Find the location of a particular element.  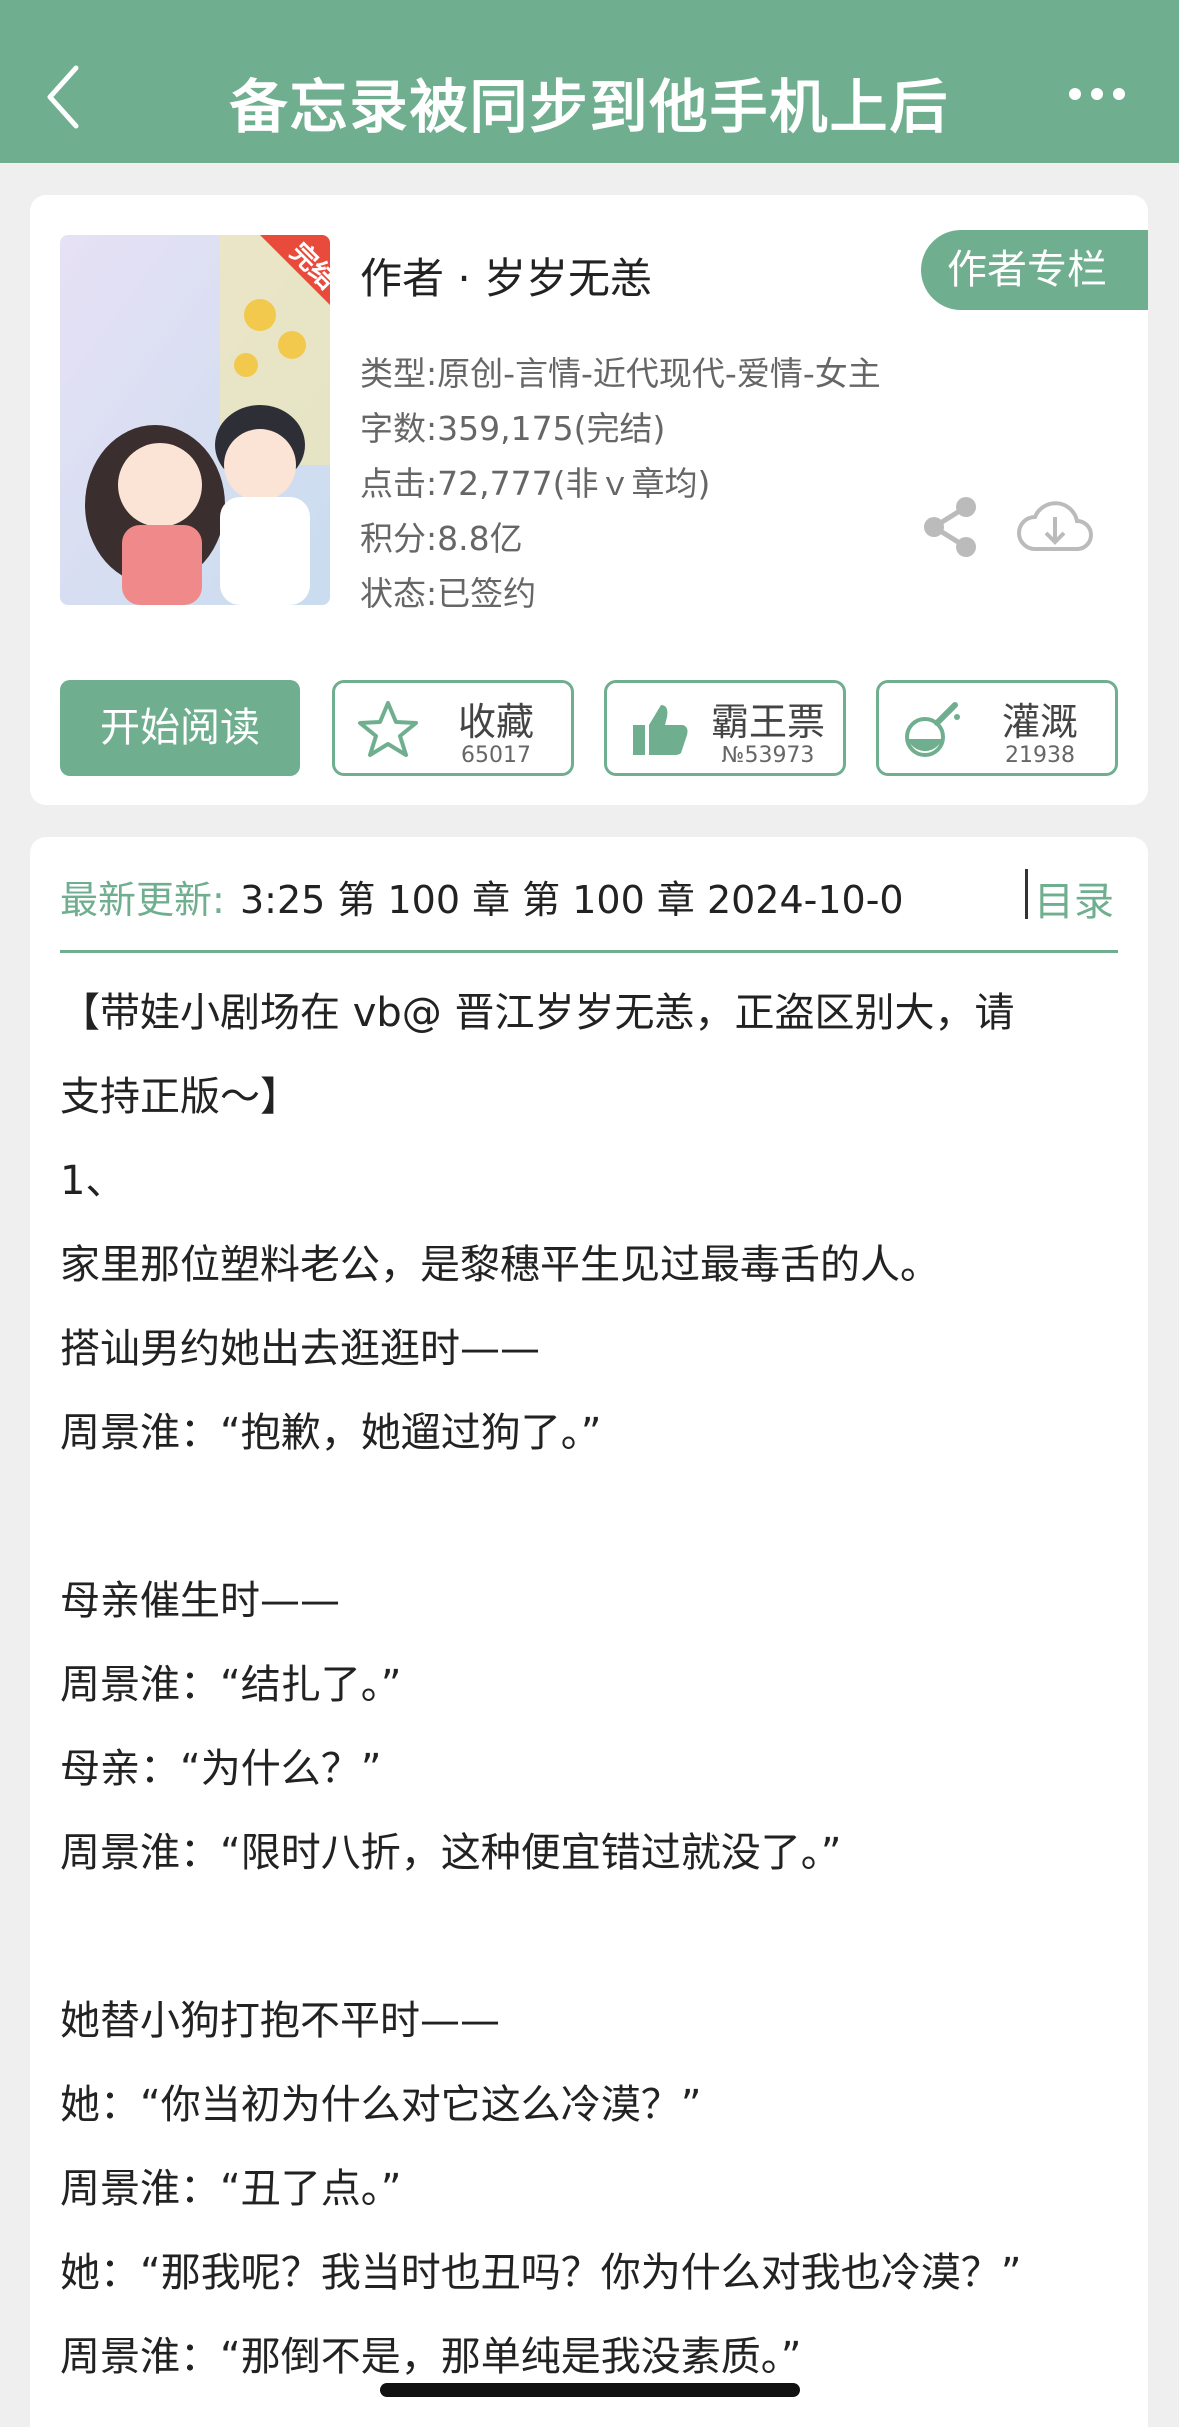

table-of-contents-link: 目录 is located at coordinates (1074, 898).